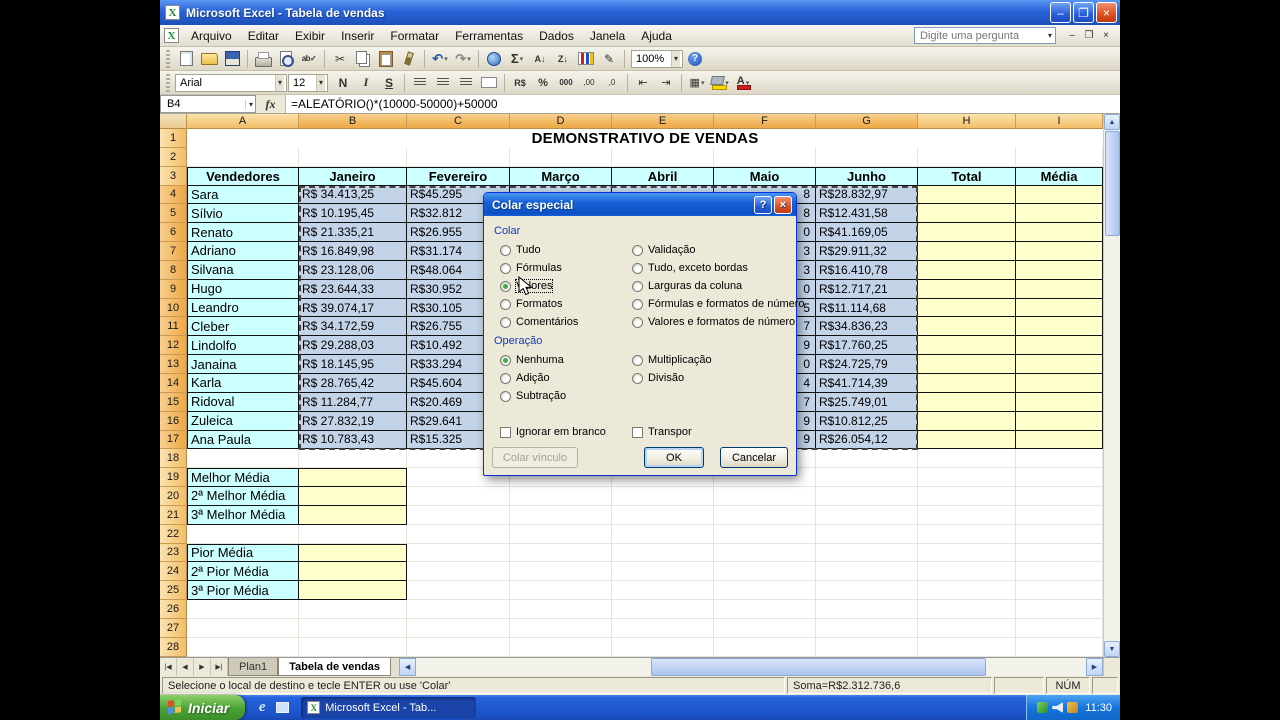  I want to click on cell-C2, so click(458, 157).